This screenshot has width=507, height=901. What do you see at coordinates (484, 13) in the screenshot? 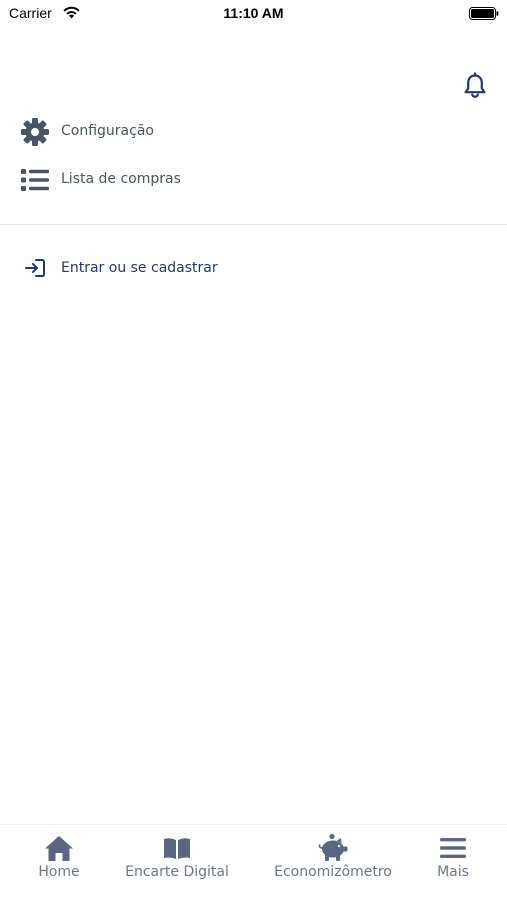
I see `battery-icon` at bounding box center [484, 13].